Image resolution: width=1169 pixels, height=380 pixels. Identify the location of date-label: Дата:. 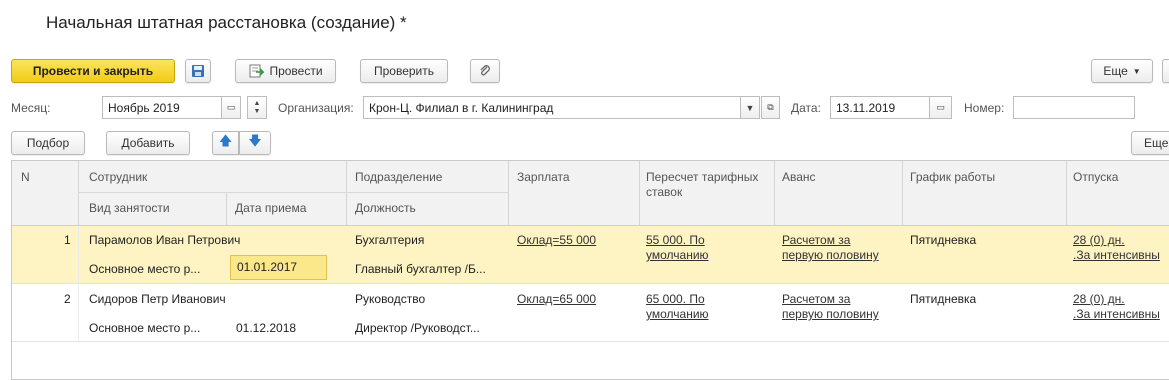
(806, 108).